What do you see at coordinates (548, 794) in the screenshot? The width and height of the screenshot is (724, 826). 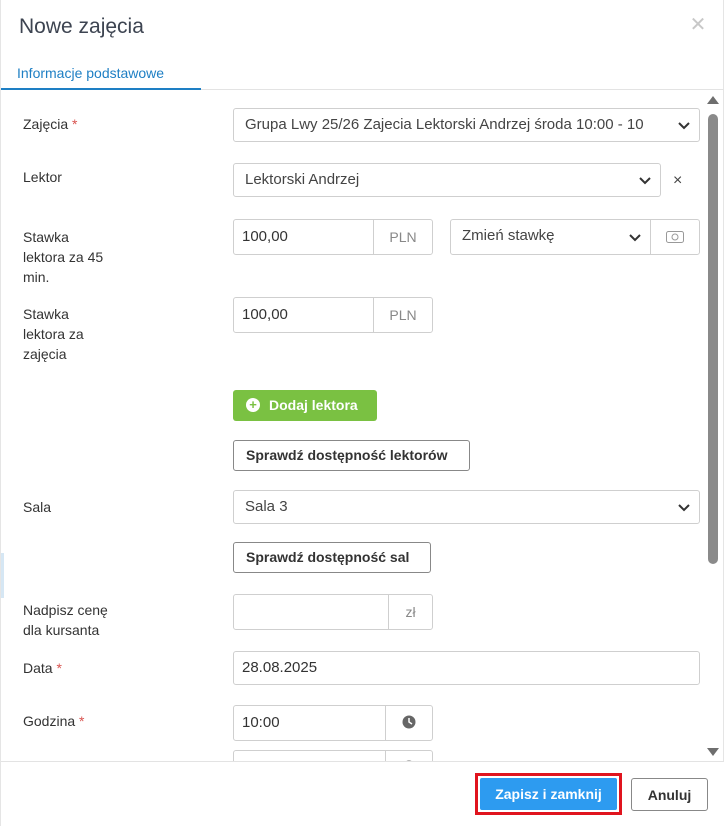 I see `save-and-close-button: Zapisz i zamknij` at bounding box center [548, 794].